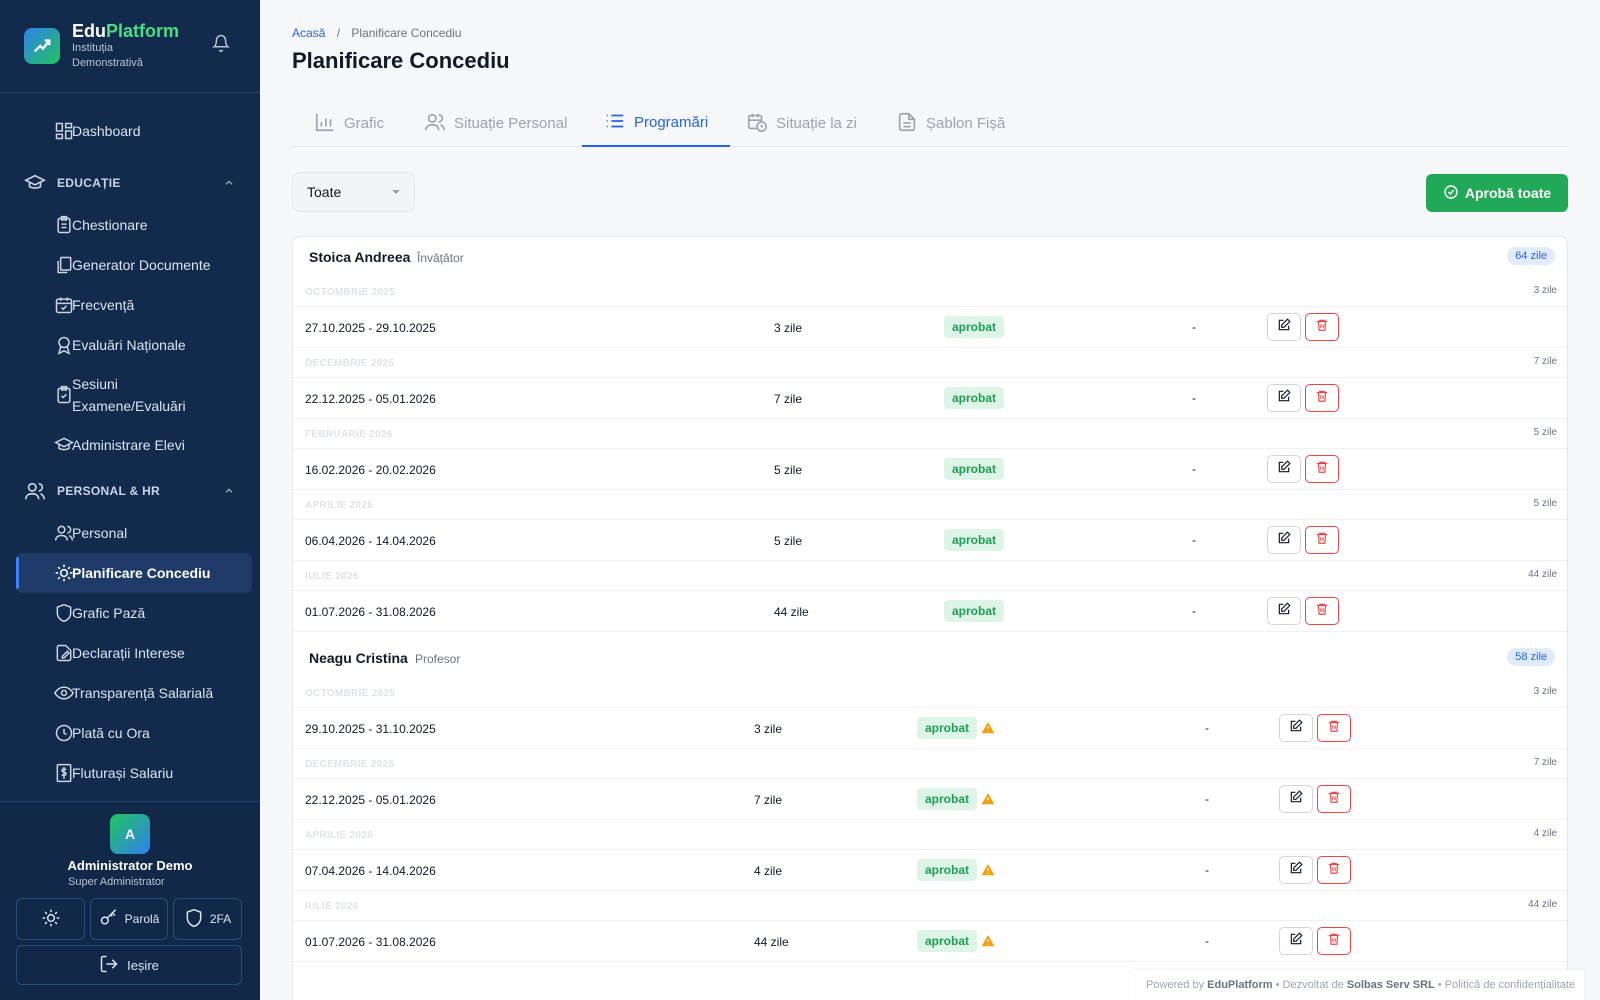  I want to click on logout-button: Ieșire, so click(129, 965).